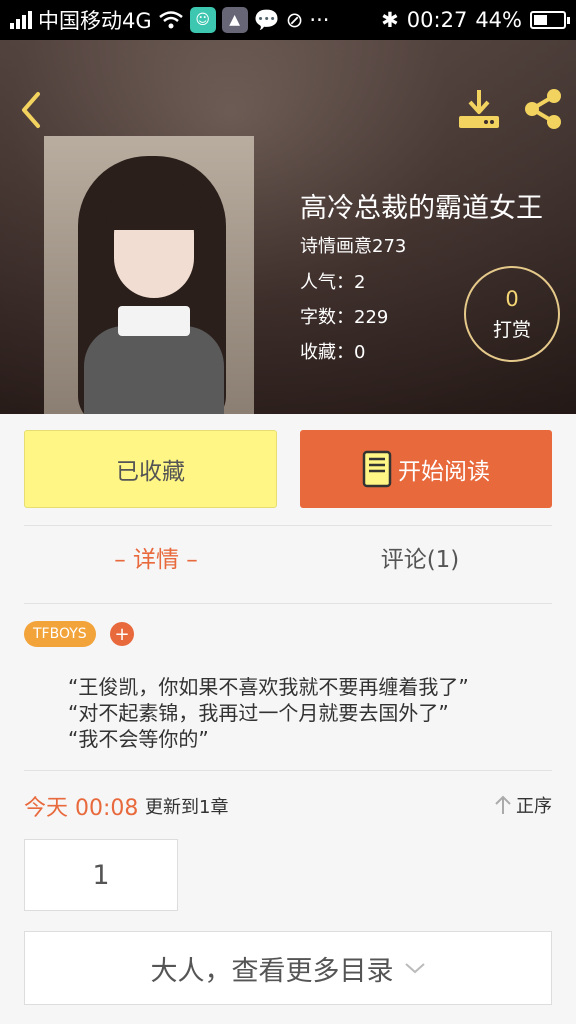  What do you see at coordinates (420, 557) in the screenshot?
I see `tab-comments: 评论(1)` at bounding box center [420, 557].